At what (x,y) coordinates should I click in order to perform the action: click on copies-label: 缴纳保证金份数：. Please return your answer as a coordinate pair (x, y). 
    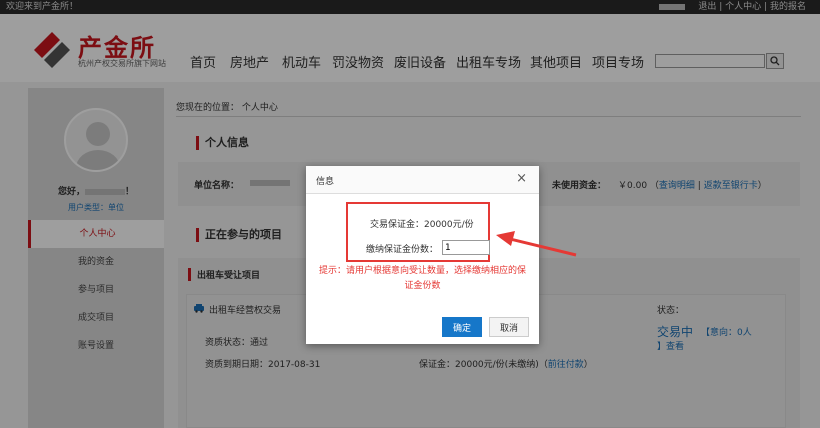
    Looking at the image, I should click on (402, 250).